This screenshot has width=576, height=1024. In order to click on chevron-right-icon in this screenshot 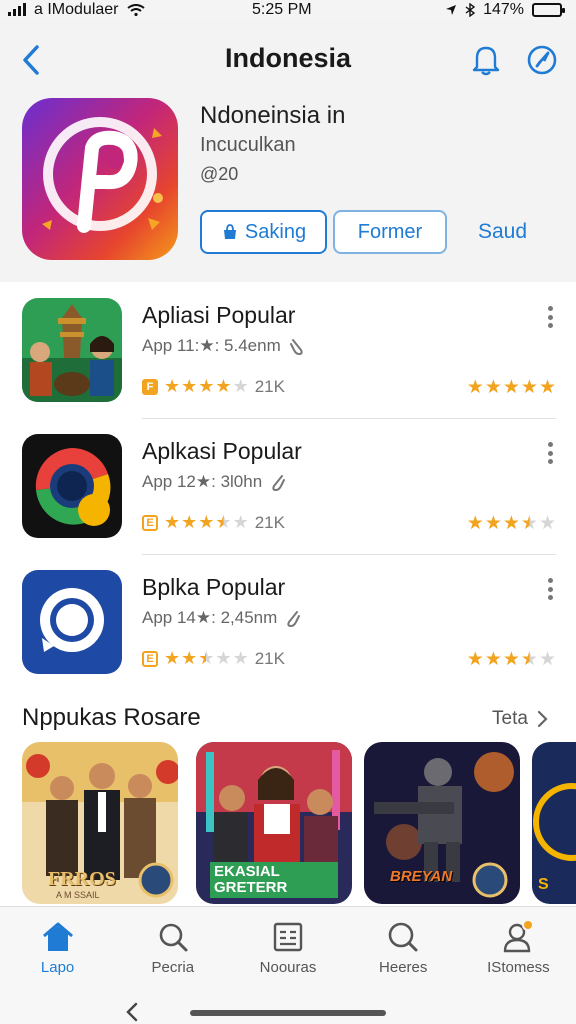, I will do `click(542, 719)`.